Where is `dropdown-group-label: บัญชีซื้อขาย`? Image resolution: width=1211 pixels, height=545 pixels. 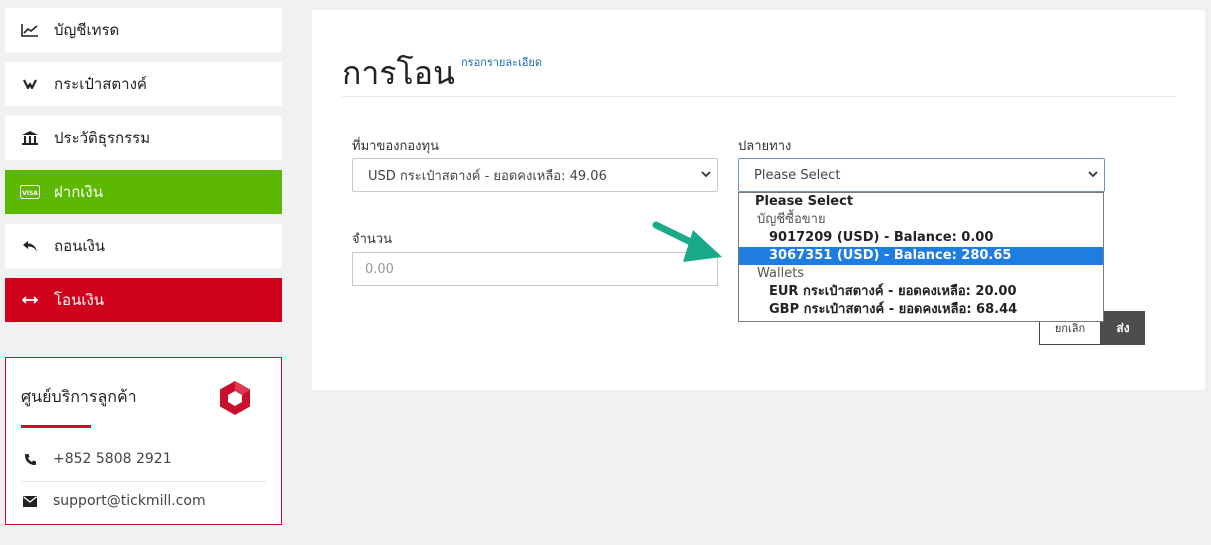
dropdown-group-label: บัญชีซื้อขาย is located at coordinates (791, 219).